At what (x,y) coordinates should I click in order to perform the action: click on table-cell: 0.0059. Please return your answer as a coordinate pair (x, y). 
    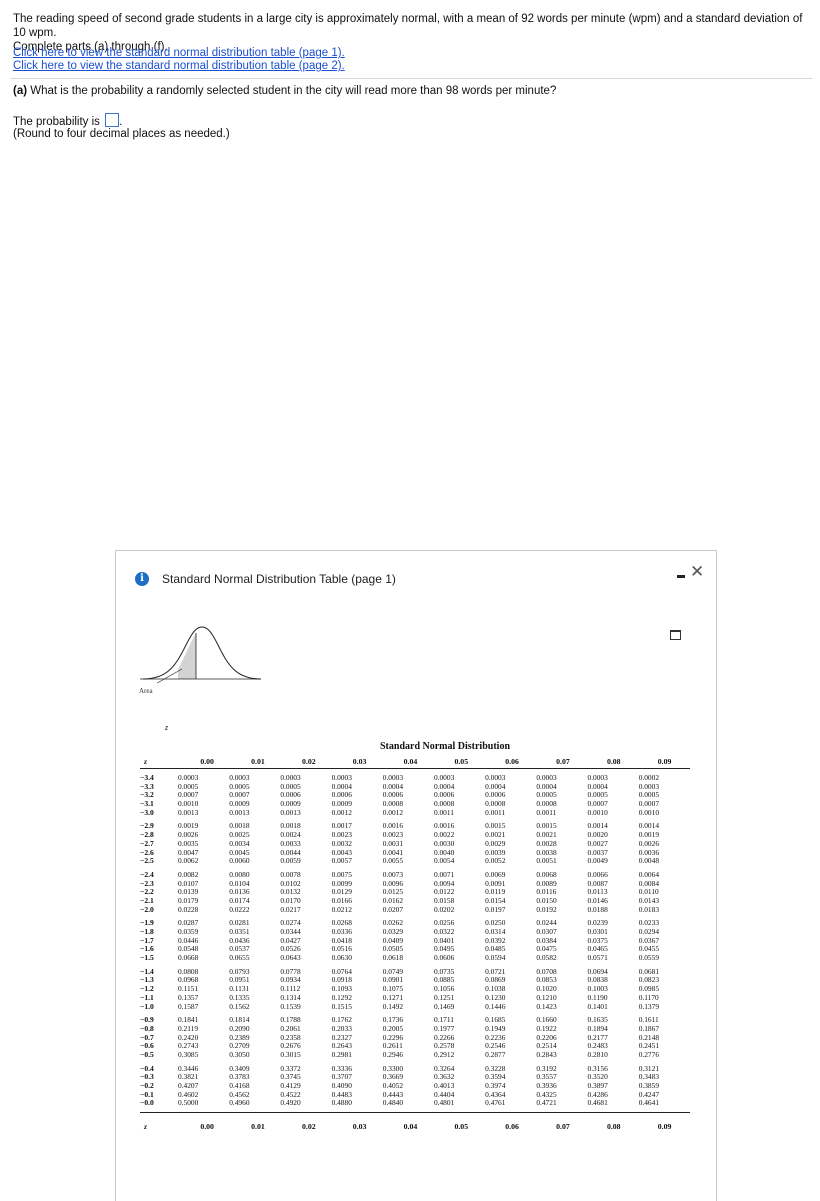
    Looking at the image, I should click on (290, 861).